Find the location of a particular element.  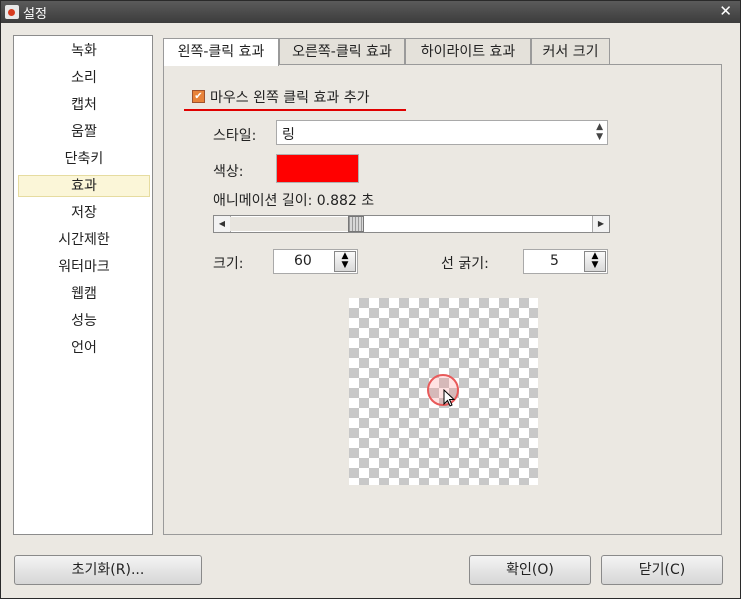

line-width-value: 5 is located at coordinates (554, 261).